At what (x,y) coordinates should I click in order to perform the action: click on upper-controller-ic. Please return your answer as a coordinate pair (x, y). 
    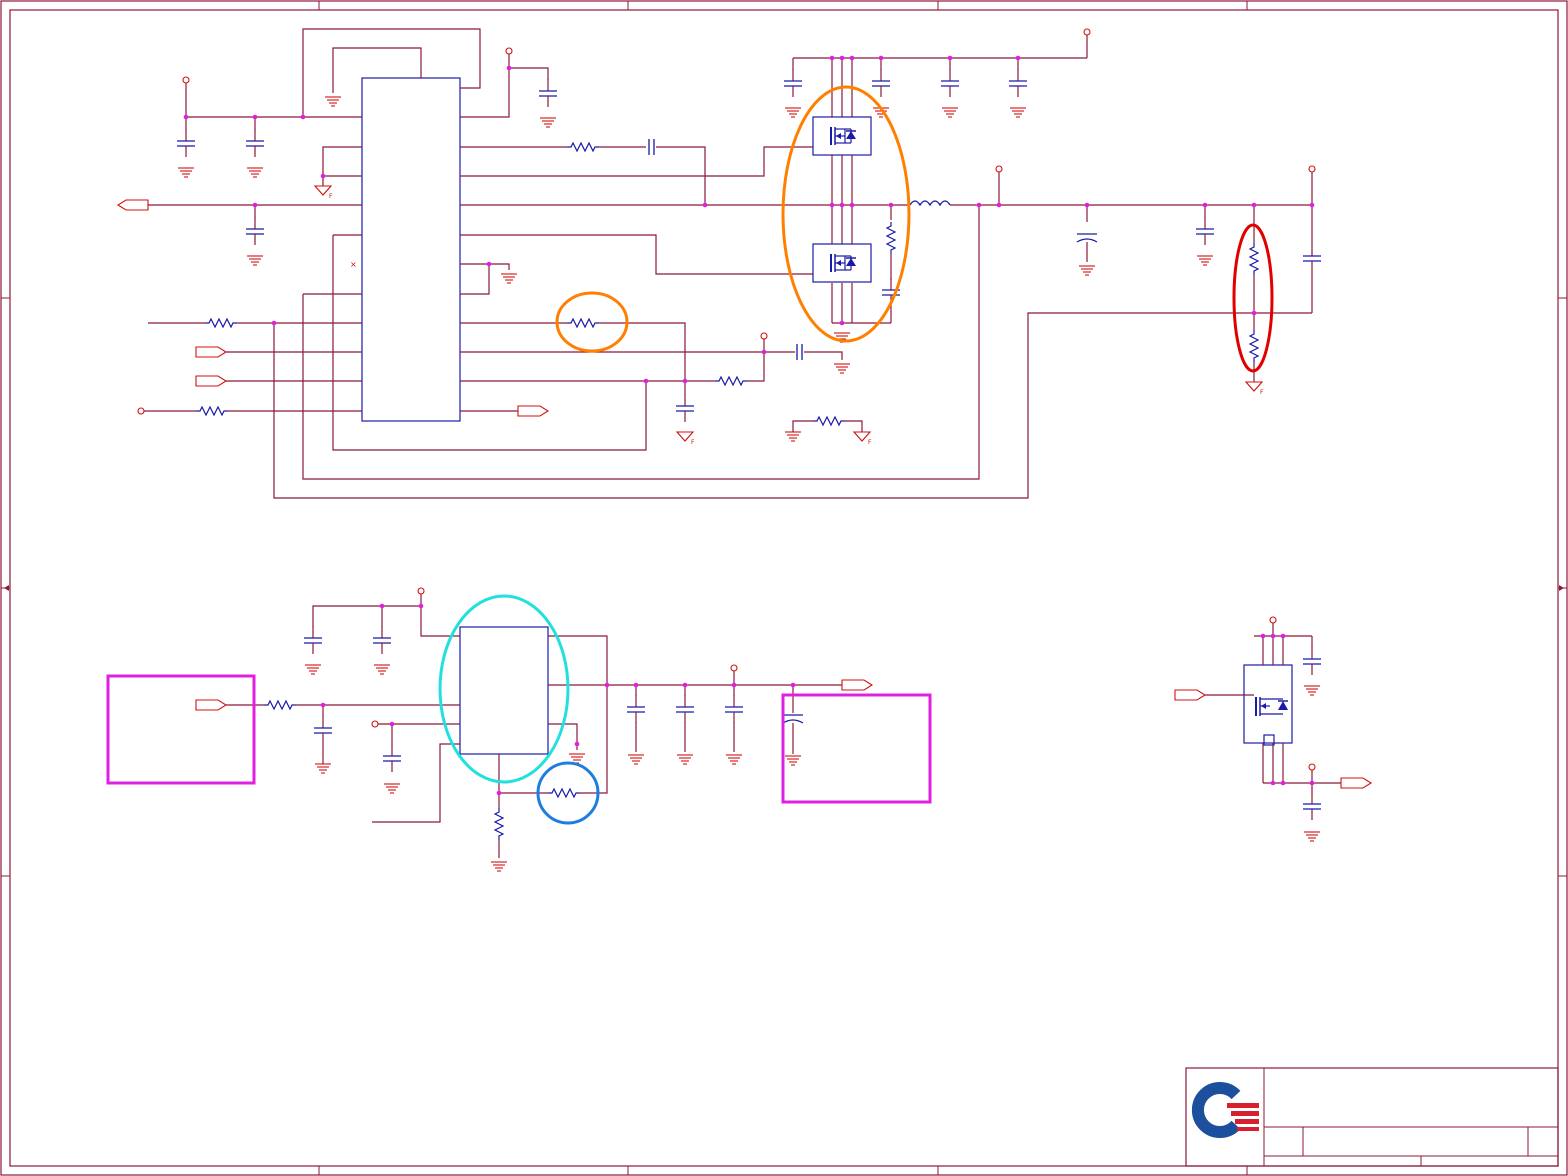
    Looking at the image, I should click on (411, 249).